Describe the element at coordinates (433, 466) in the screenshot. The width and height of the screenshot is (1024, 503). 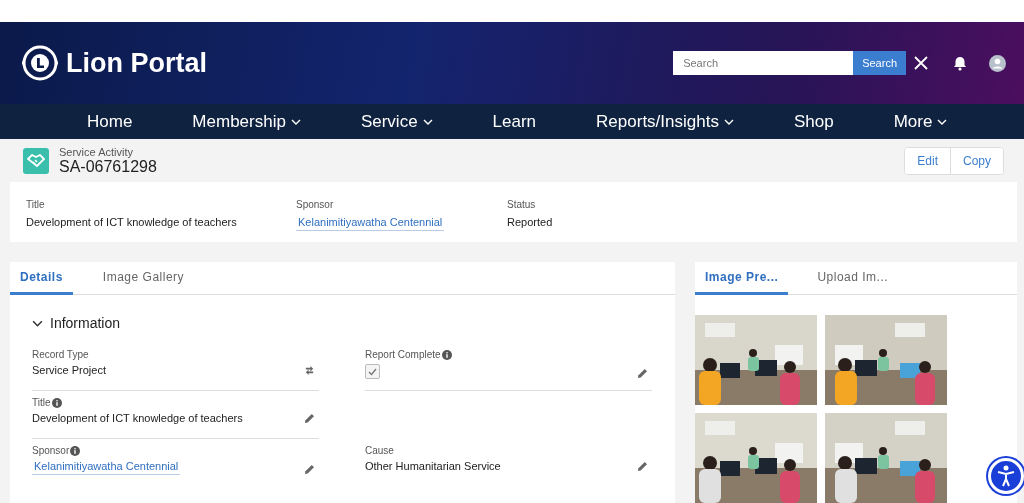
I see `field-value: Other Humanitarian Service` at that location.